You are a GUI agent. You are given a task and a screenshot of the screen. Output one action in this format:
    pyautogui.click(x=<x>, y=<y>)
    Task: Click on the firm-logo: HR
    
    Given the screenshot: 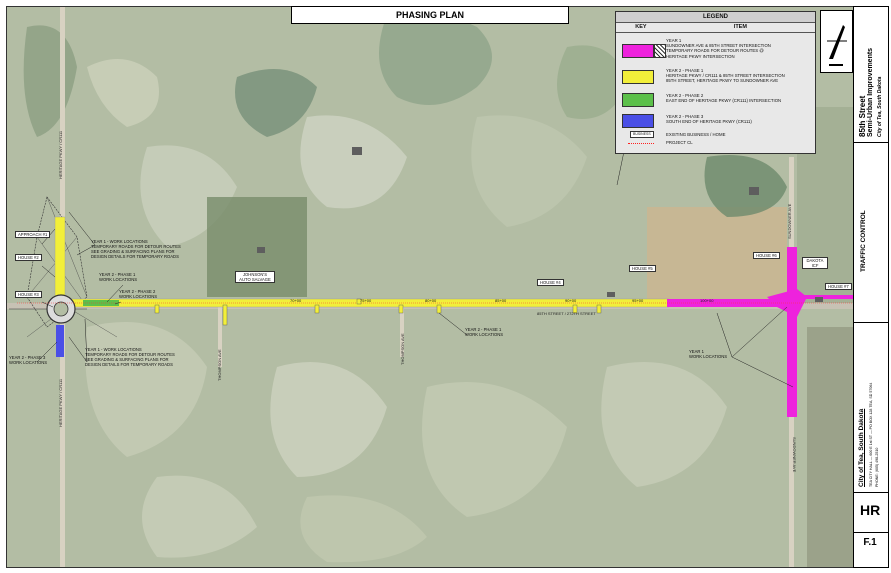 What is the action you would take?
    pyautogui.click(x=870, y=510)
    